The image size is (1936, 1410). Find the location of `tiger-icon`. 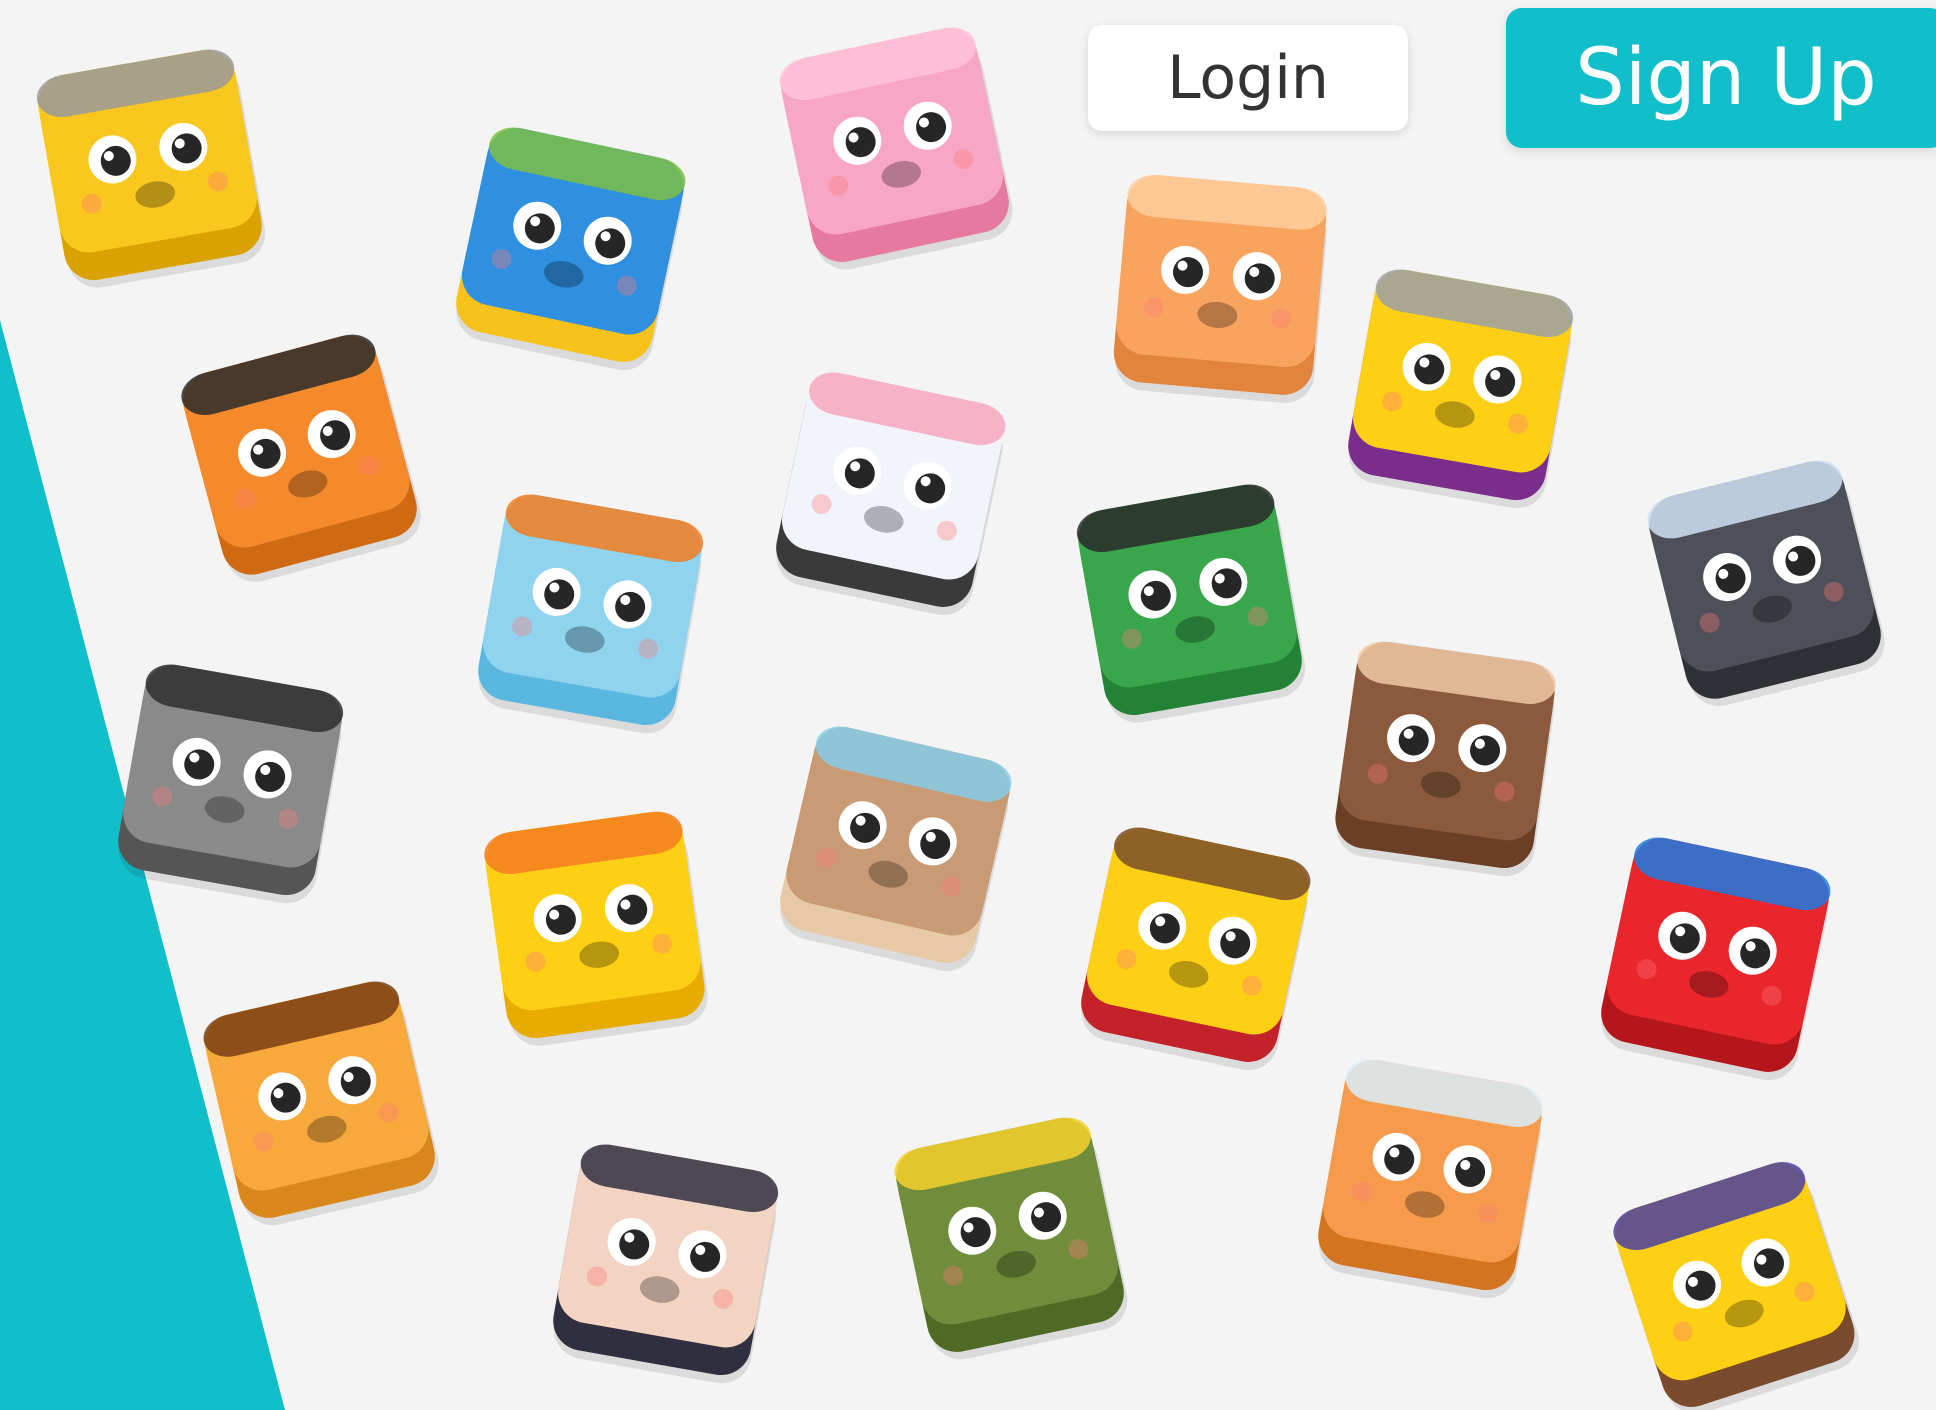

tiger-icon is located at coordinates (300, 455).